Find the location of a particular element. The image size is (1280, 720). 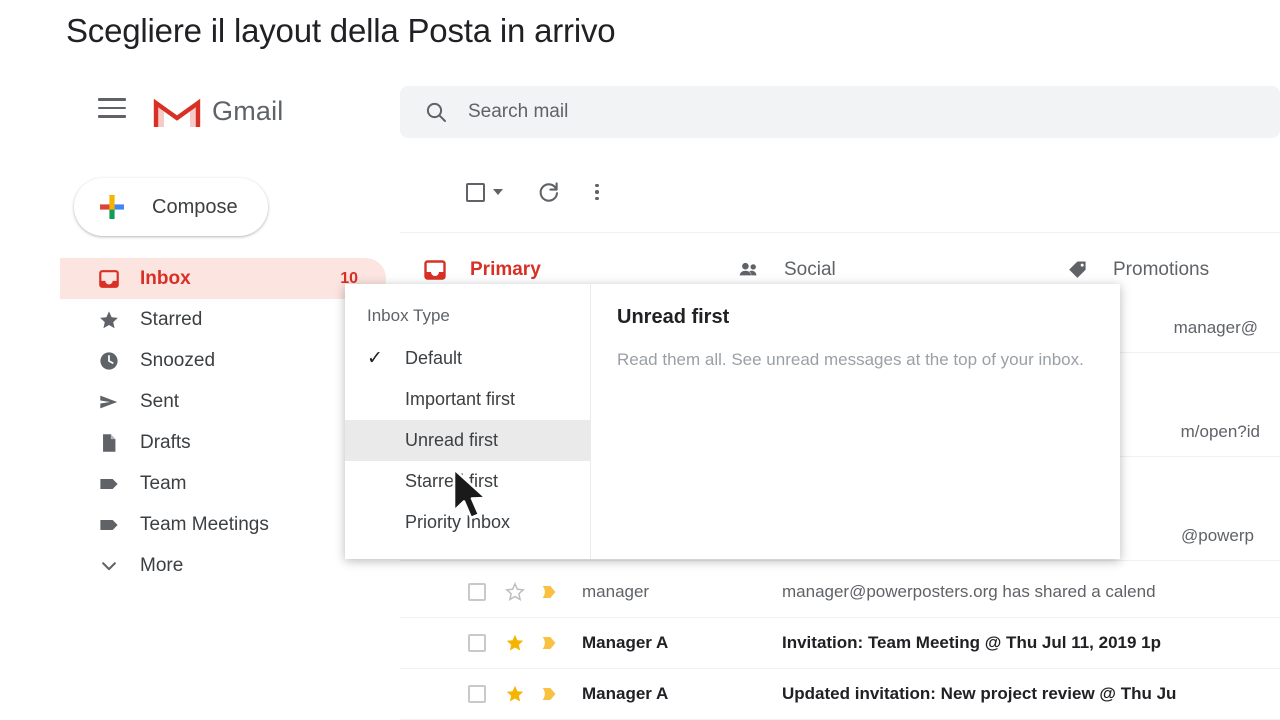

refresh-button is located at coordinates (549, 192).